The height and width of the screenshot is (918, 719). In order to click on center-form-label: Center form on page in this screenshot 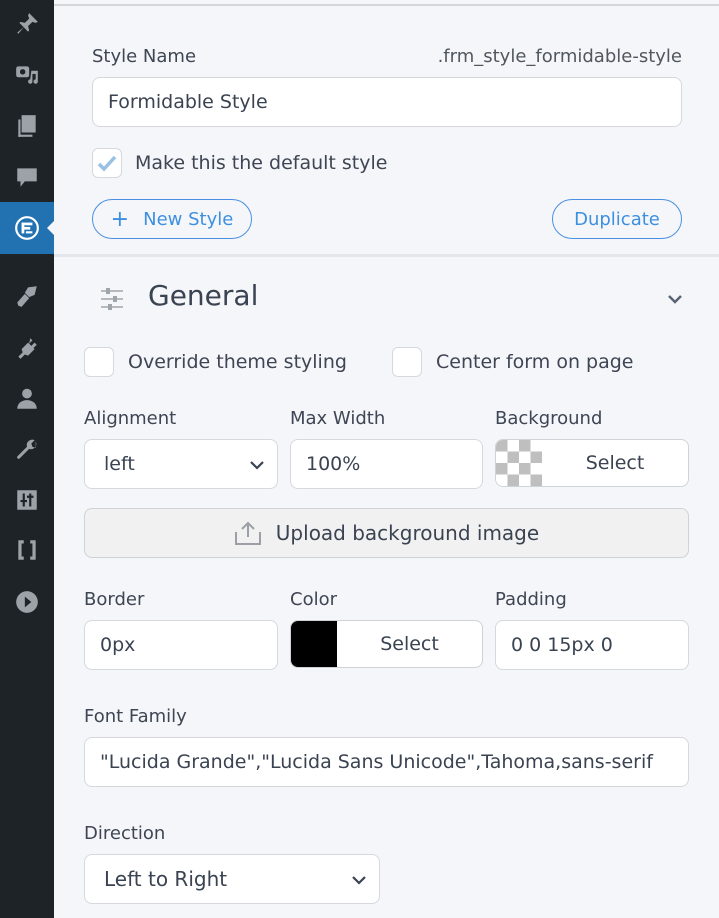, I will do `click(535, 362)`.